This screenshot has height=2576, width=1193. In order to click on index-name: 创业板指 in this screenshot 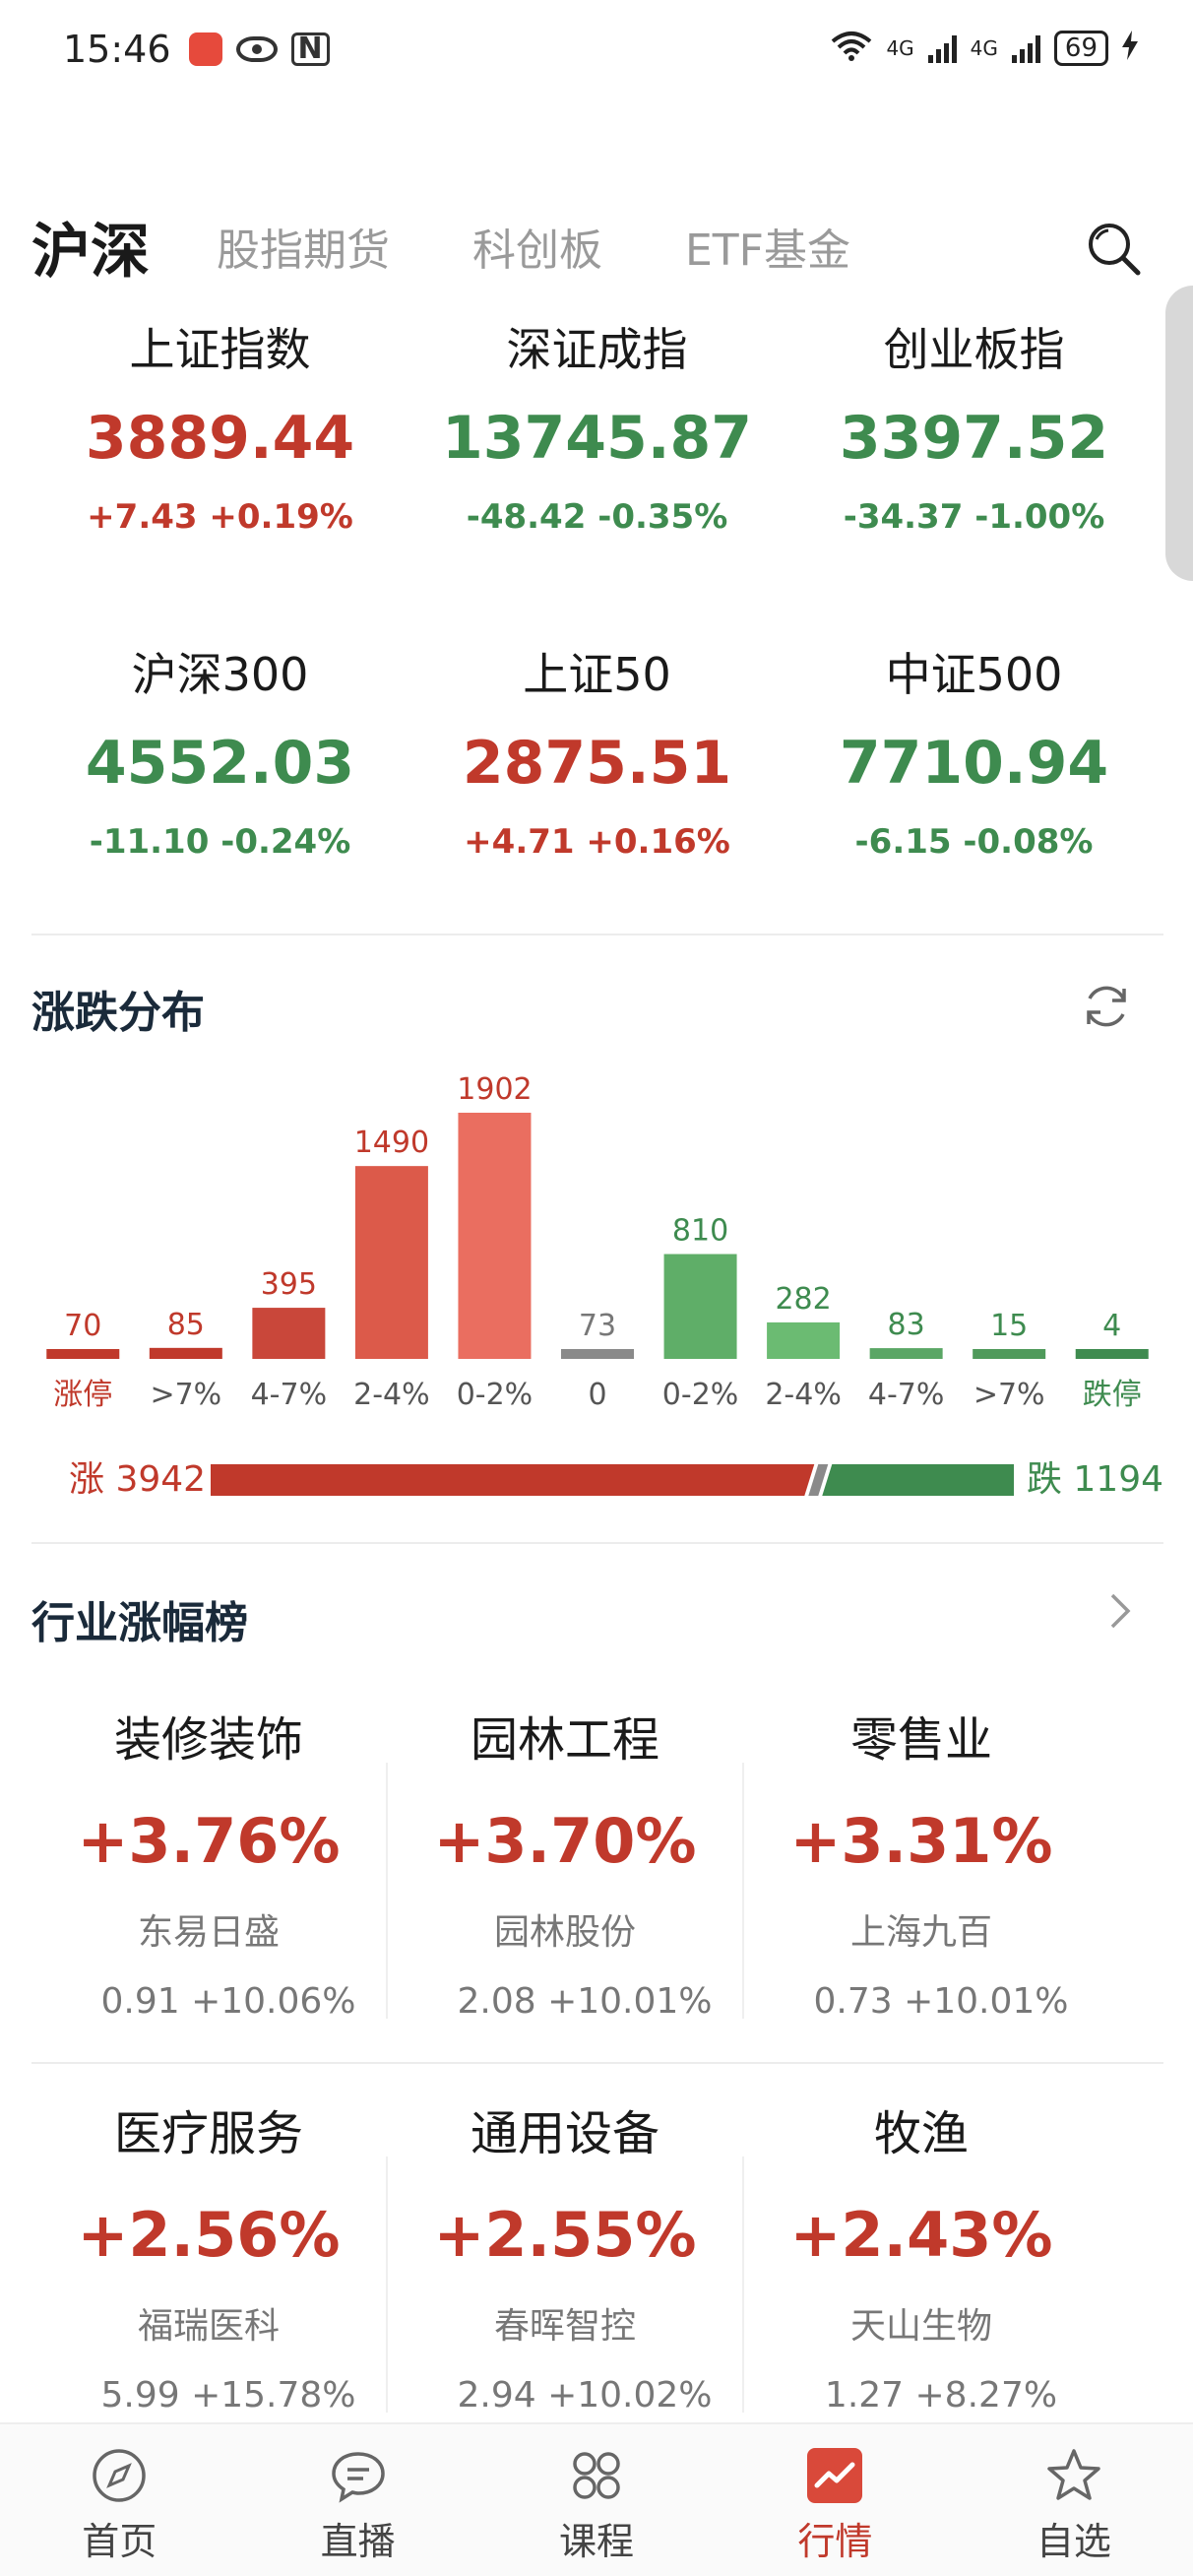, I will do `click(974, 349)`.